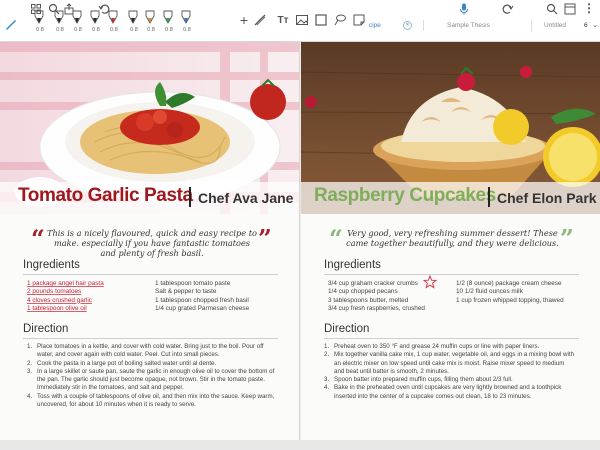 Image resolution: width=600 pixels, height=450 pixels. Describe the element at coordinates (489, 292) in the screenshot. I see `ingredient-item: 10 1/2 fluid ounces milk` at that location.